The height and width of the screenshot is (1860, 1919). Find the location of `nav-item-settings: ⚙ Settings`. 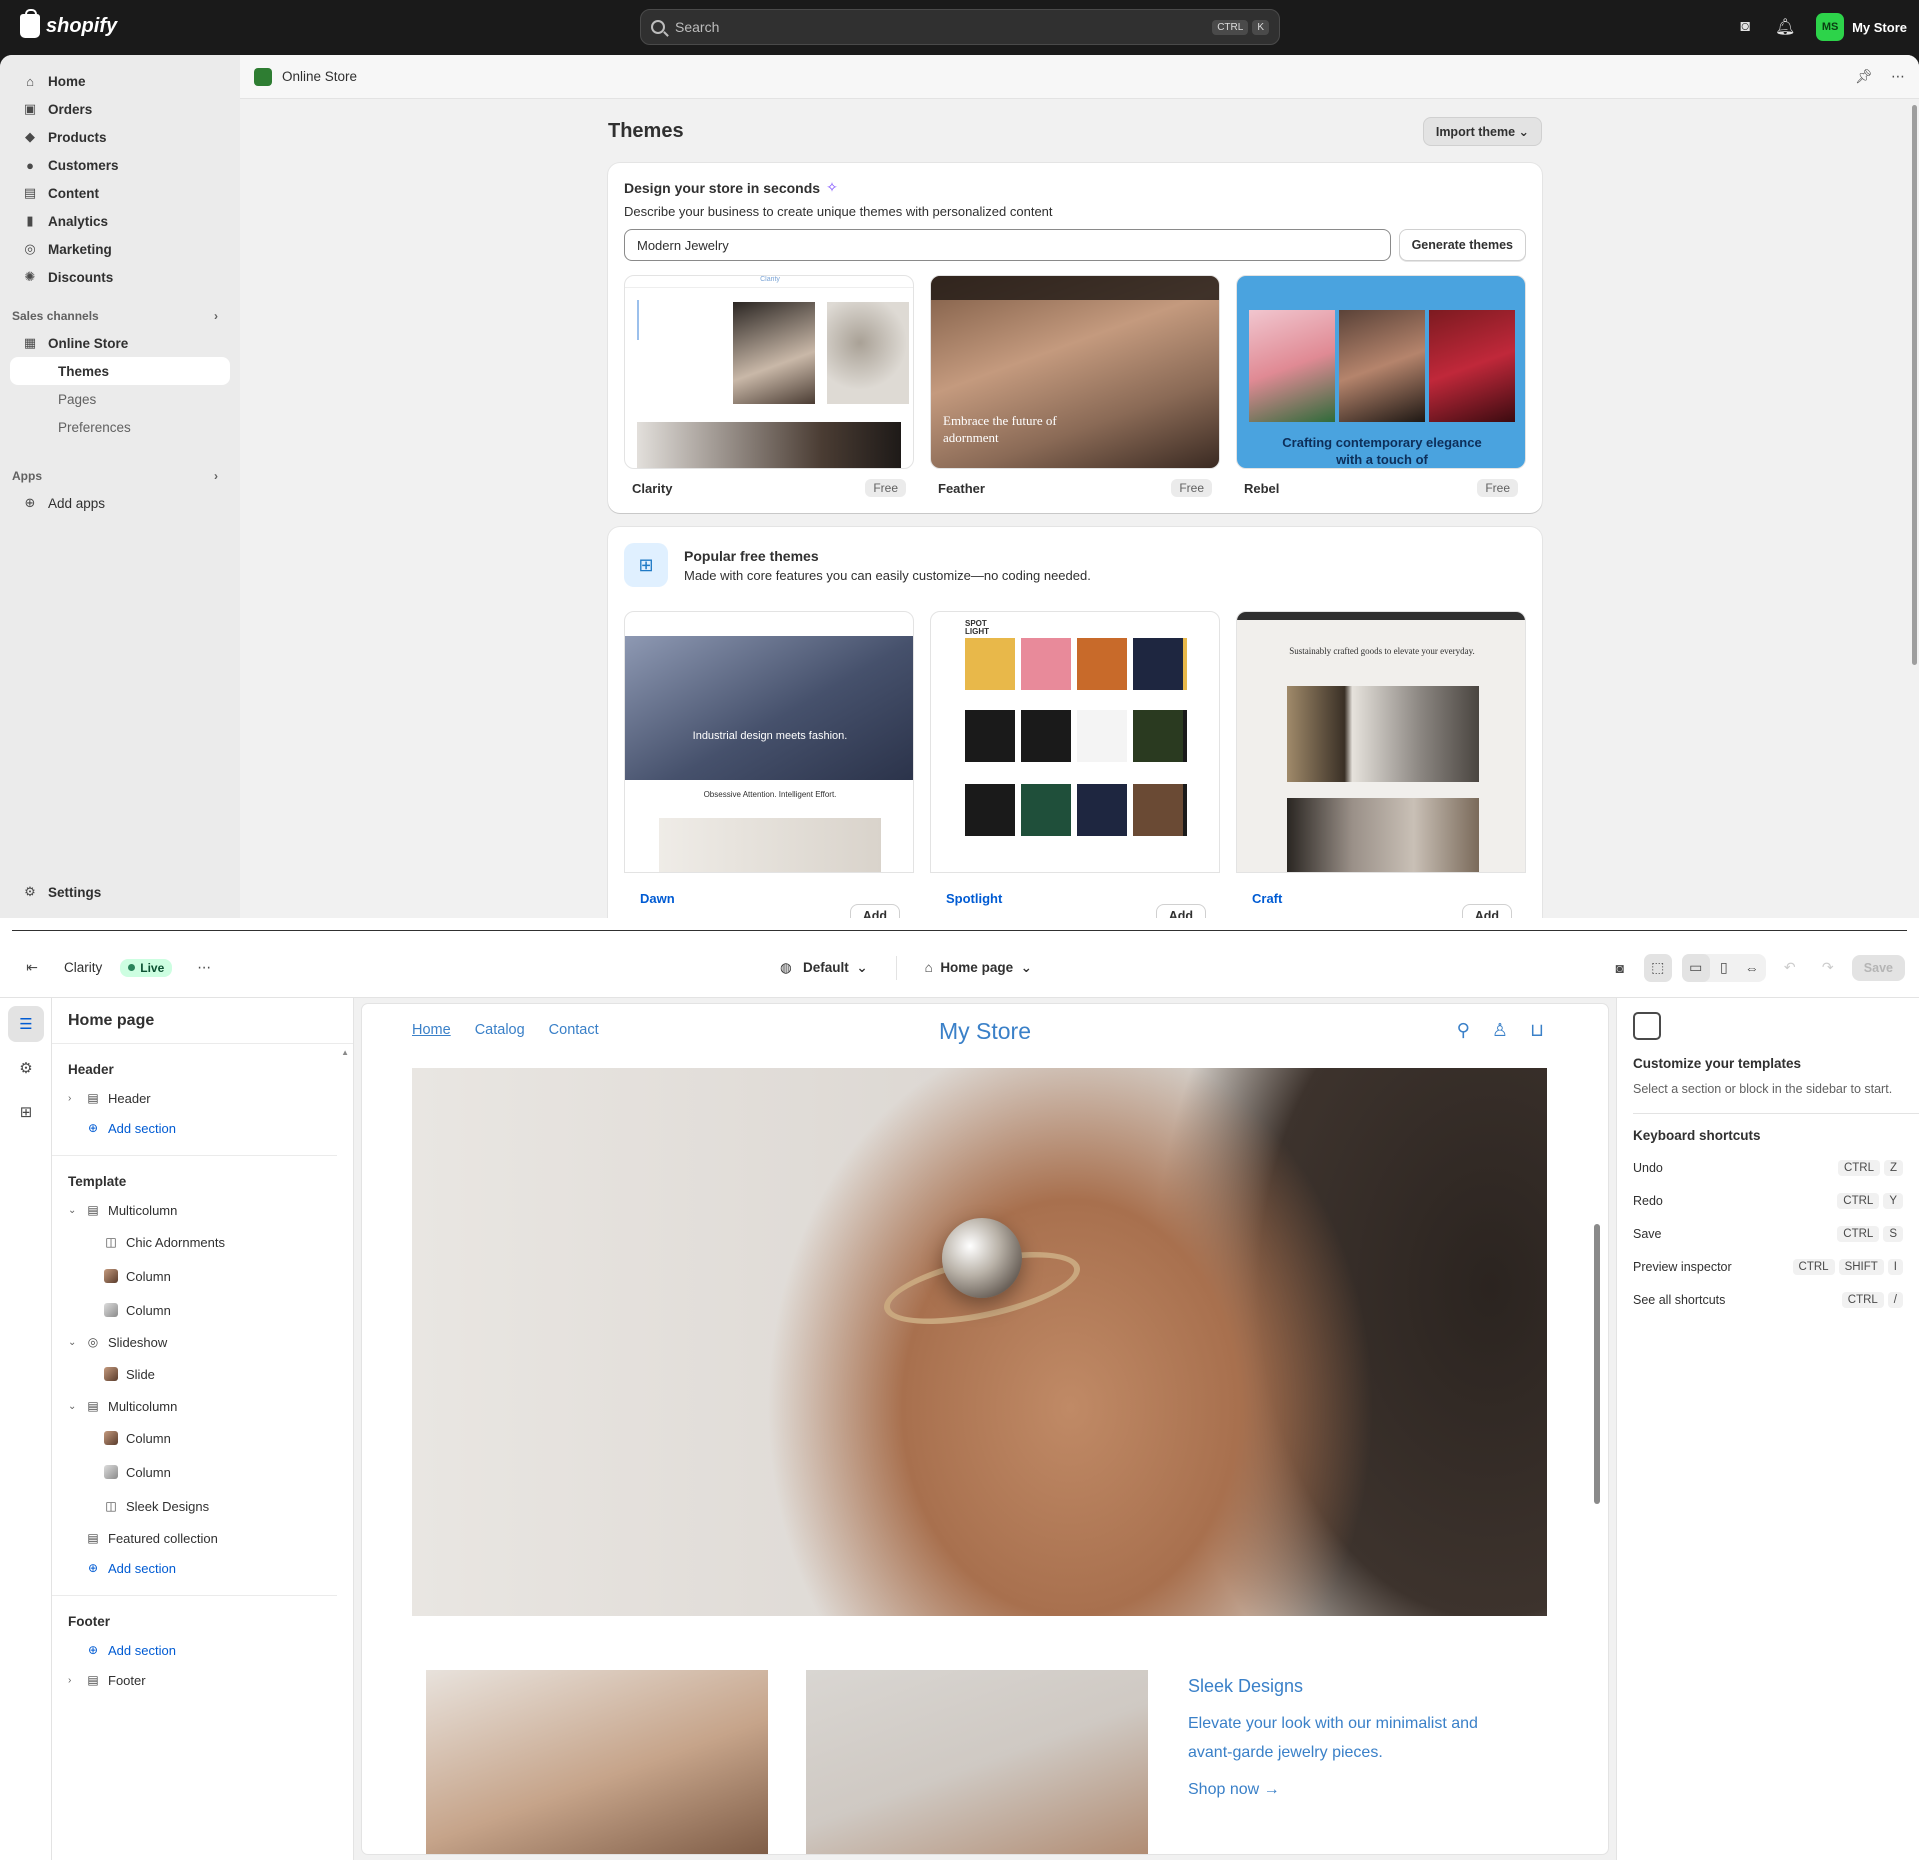

nav-item-settings: ⚙ Settings is located at coordinates (120, 892).